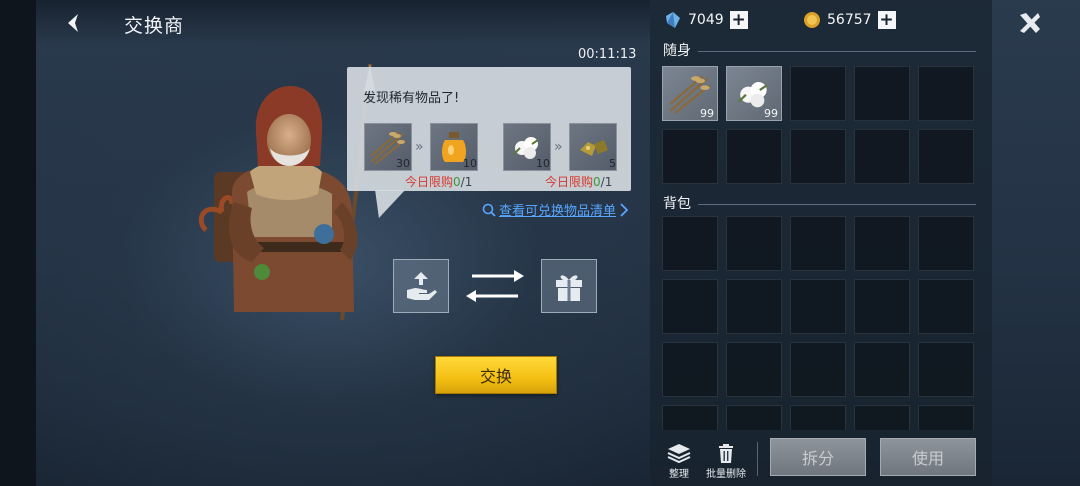  I want to click on hand-upload-icon, so click(422, 286).